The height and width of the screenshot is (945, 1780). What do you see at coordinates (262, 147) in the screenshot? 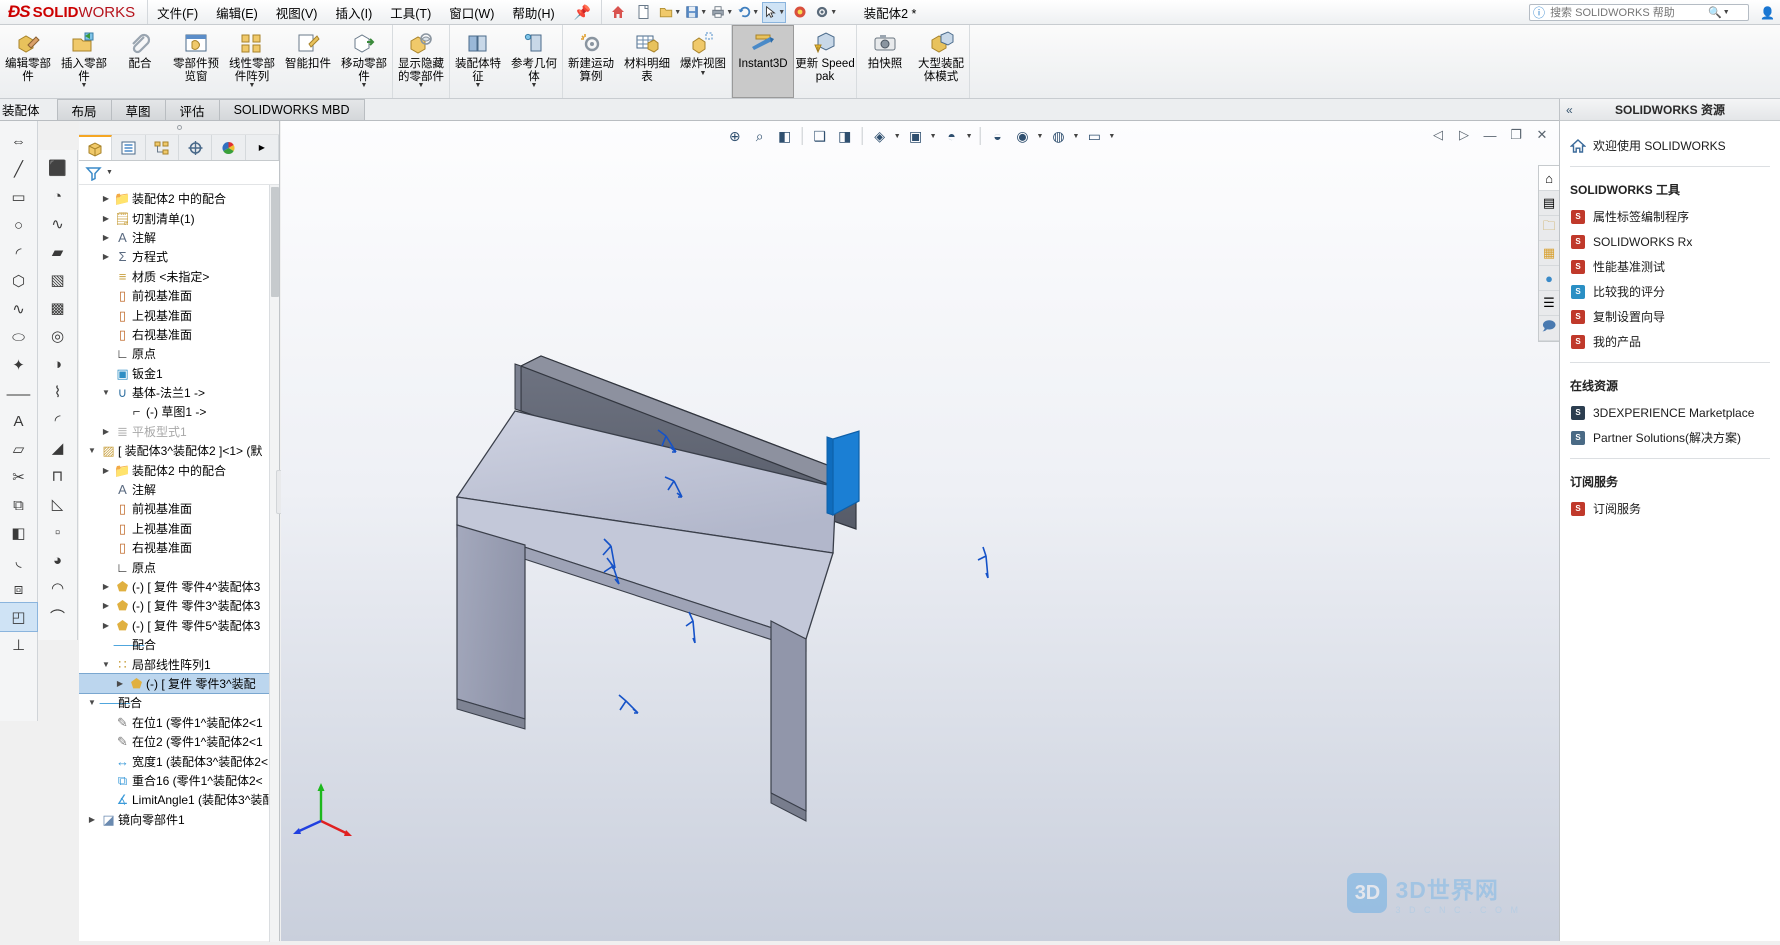
I see `feature-tree-next-tab: ▶` at bounding box center [262, 147].